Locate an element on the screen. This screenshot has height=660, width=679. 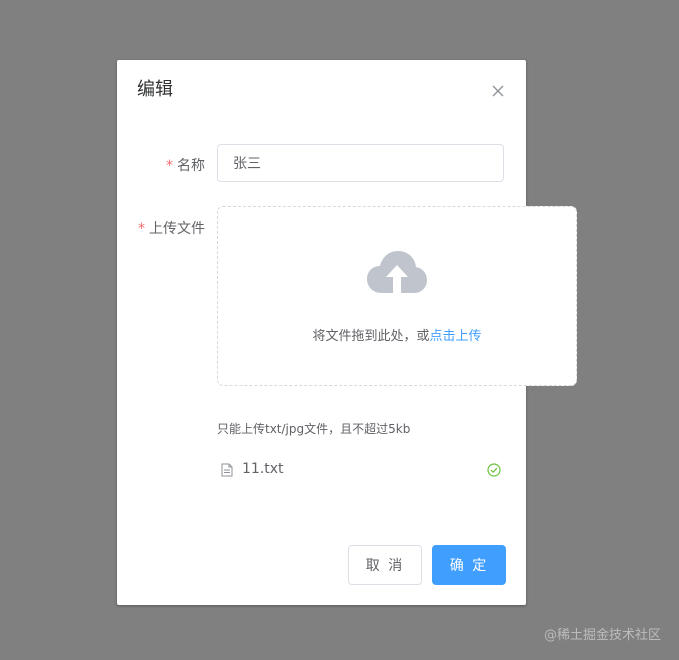
upload-cloud-icon is located at coordinates (397, 272).